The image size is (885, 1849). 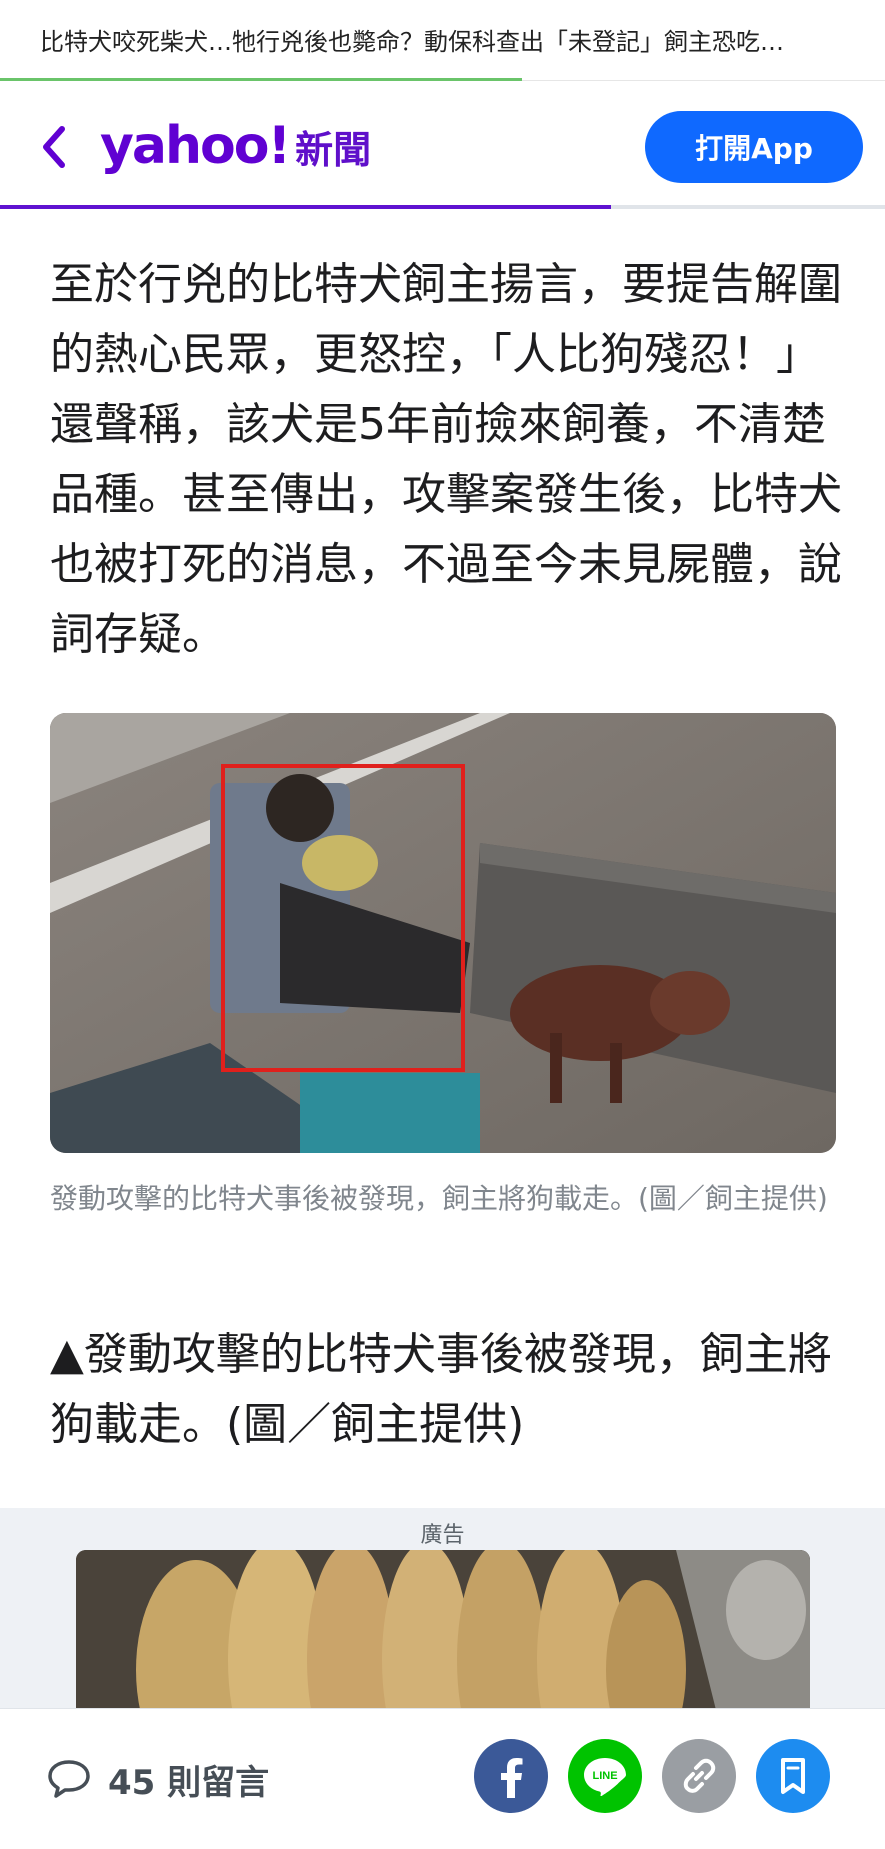 I want to click on facebook-share-button, so click(x=511, y=1776).